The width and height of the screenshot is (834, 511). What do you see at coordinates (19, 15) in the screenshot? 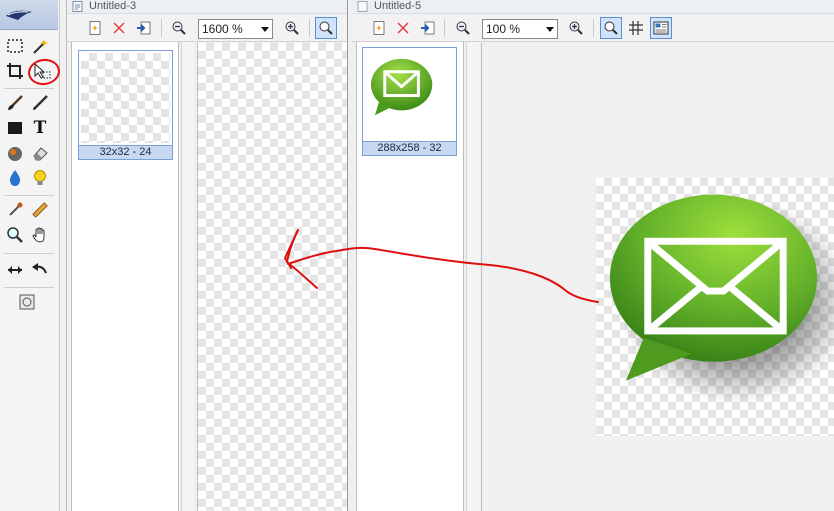
I see `app-logo-icon` at bounding box center [19, 15].